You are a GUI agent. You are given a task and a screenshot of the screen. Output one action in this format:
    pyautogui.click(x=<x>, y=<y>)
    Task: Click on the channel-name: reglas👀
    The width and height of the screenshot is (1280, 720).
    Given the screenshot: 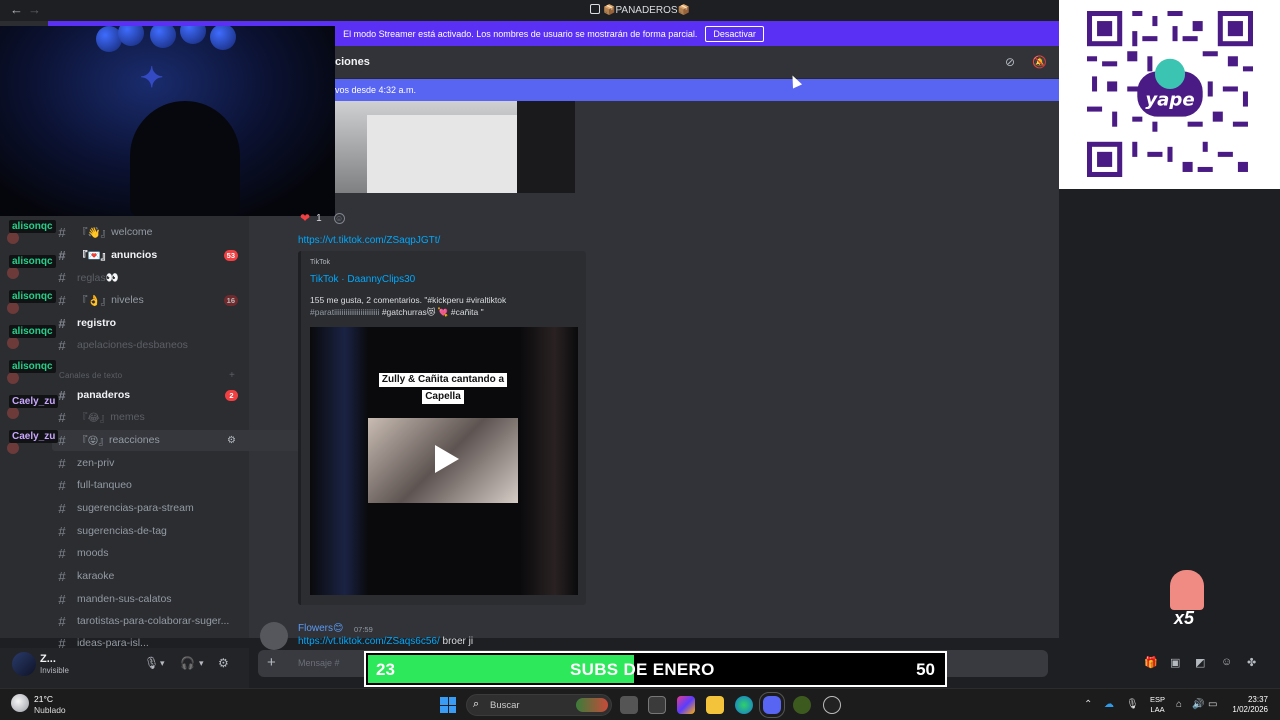 What is the action you would take?
    pyautogui.click(x=98, y=277)
    